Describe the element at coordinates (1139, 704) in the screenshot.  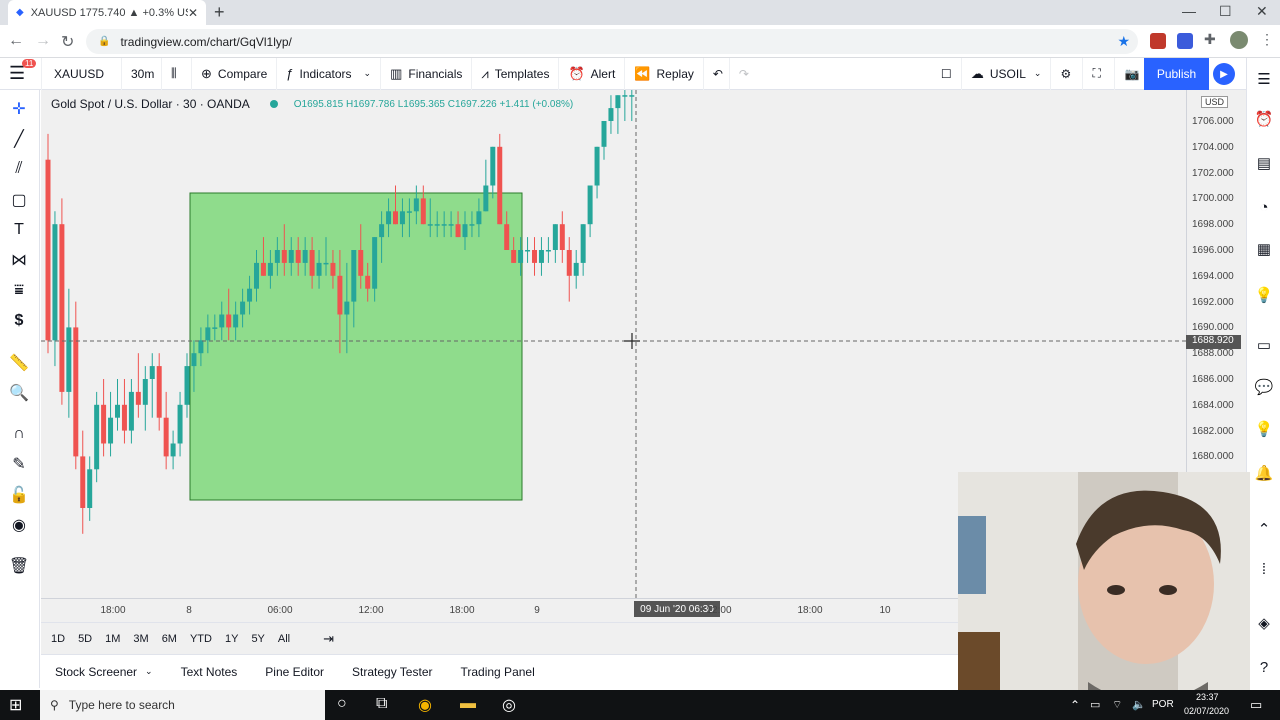
I see `volume-icon: 🔈` at that location.